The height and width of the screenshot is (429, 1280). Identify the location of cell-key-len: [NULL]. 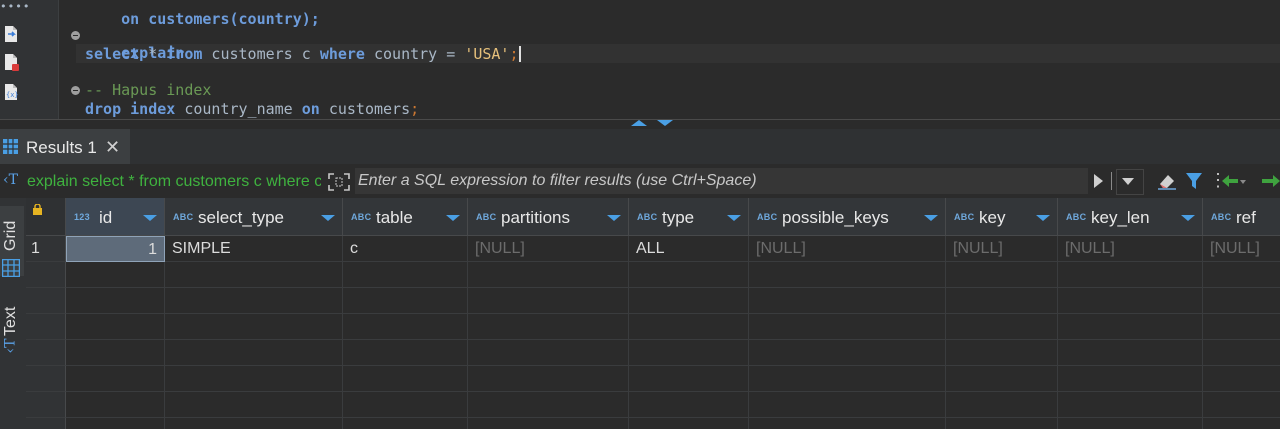
(1130, 249).